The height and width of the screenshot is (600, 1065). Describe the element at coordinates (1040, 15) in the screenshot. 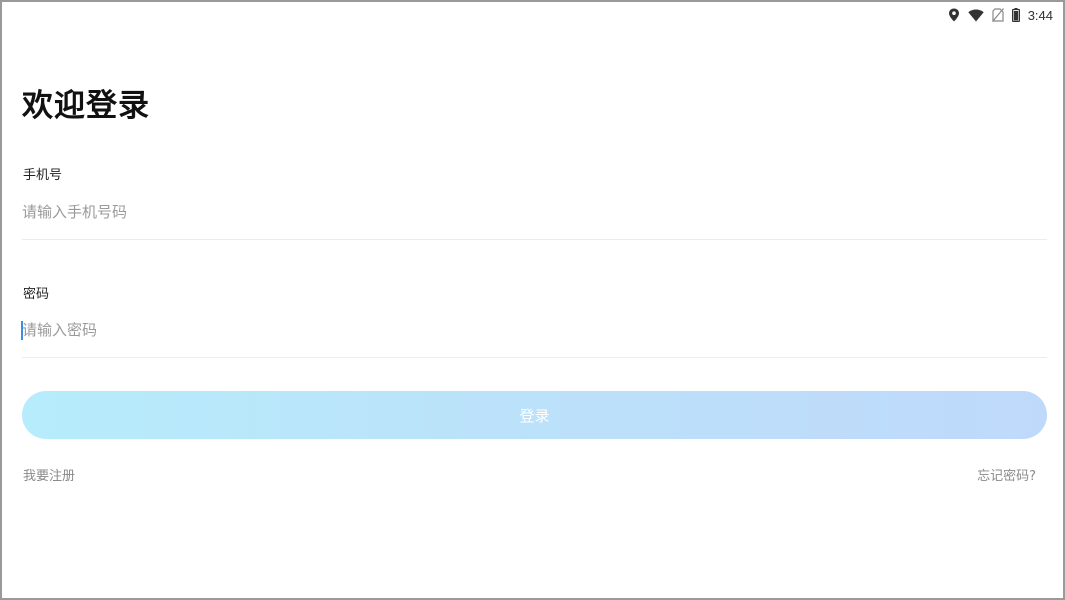

I see `status-time: 3:44` at that location.